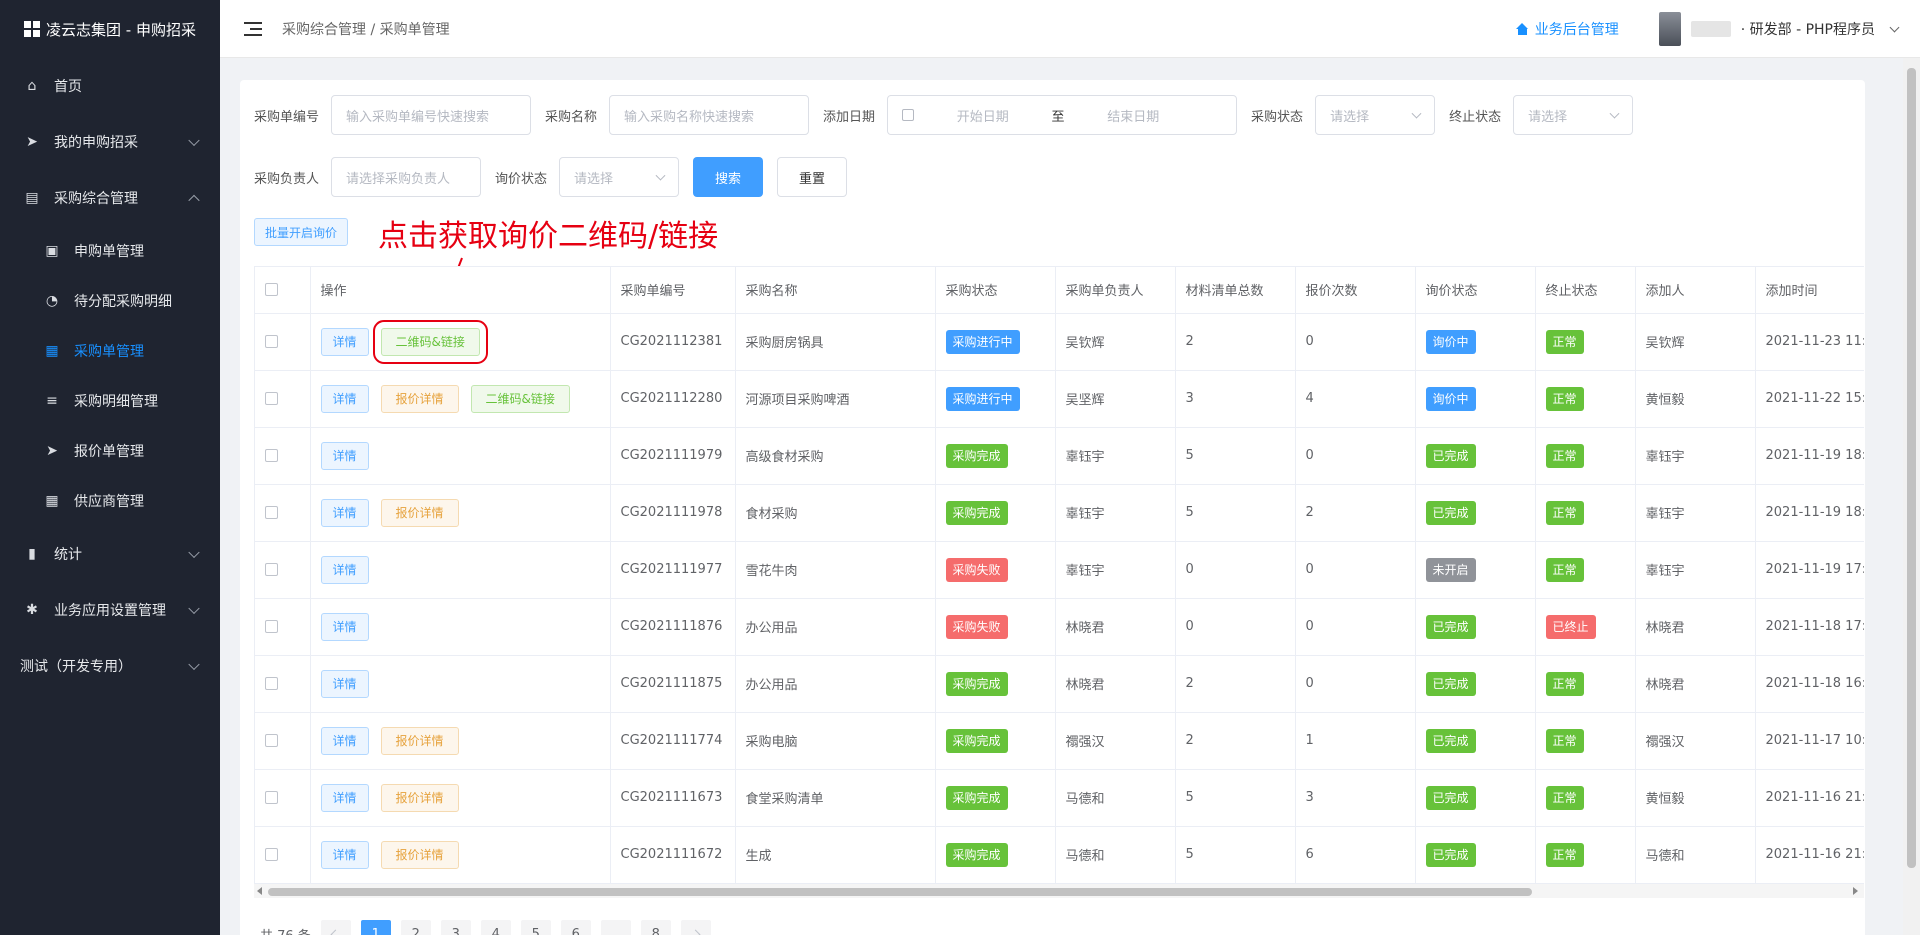 This screenshot has height=935, width=1920. I want to click on sidebar-item: ▣ 申购单管理, so click(110, 251).